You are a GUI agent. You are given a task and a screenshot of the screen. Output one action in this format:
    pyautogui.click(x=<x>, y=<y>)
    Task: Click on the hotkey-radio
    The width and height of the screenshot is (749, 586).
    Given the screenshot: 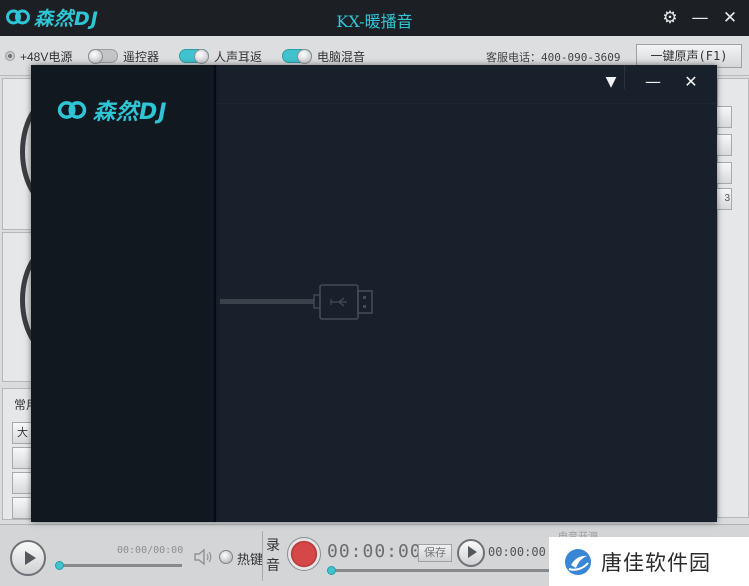 What is the action you would take?
    pyautogui.click(x=226, y=557)
    